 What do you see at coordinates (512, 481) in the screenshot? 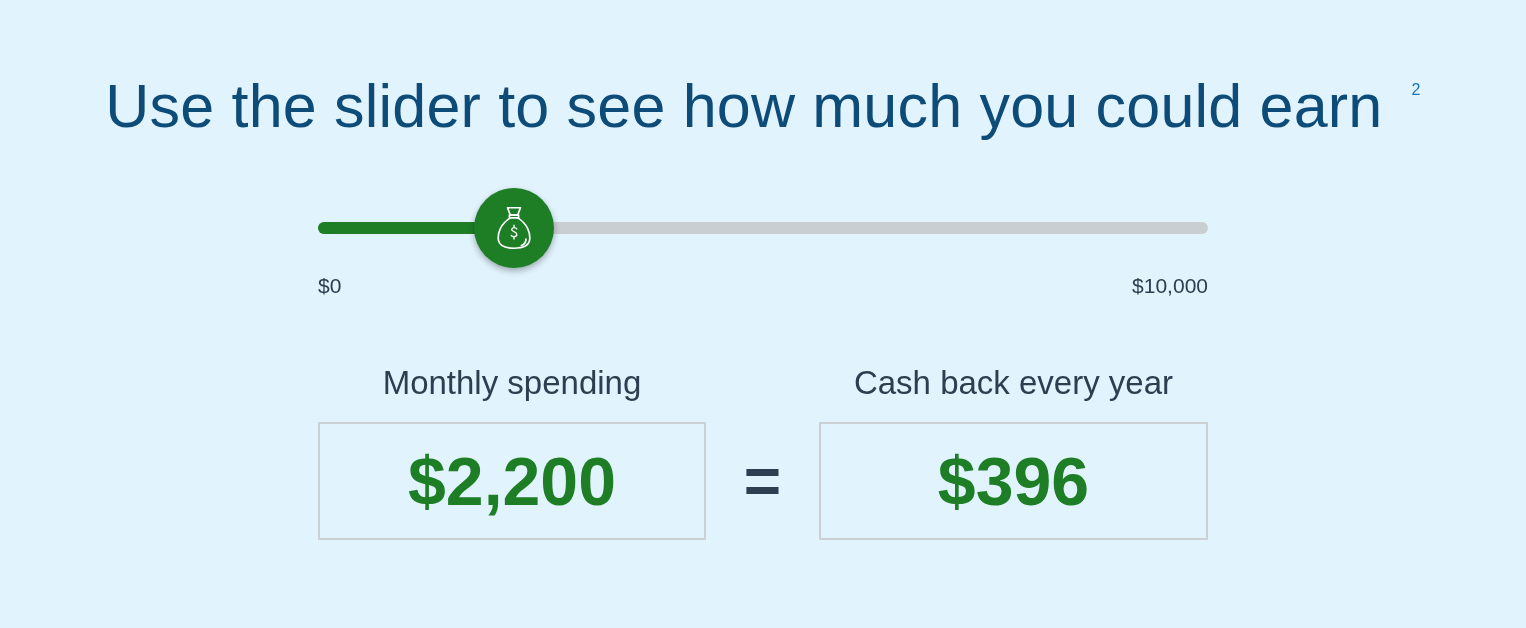
I see `amount-display: $2,200` at bounding box center [512, 481].